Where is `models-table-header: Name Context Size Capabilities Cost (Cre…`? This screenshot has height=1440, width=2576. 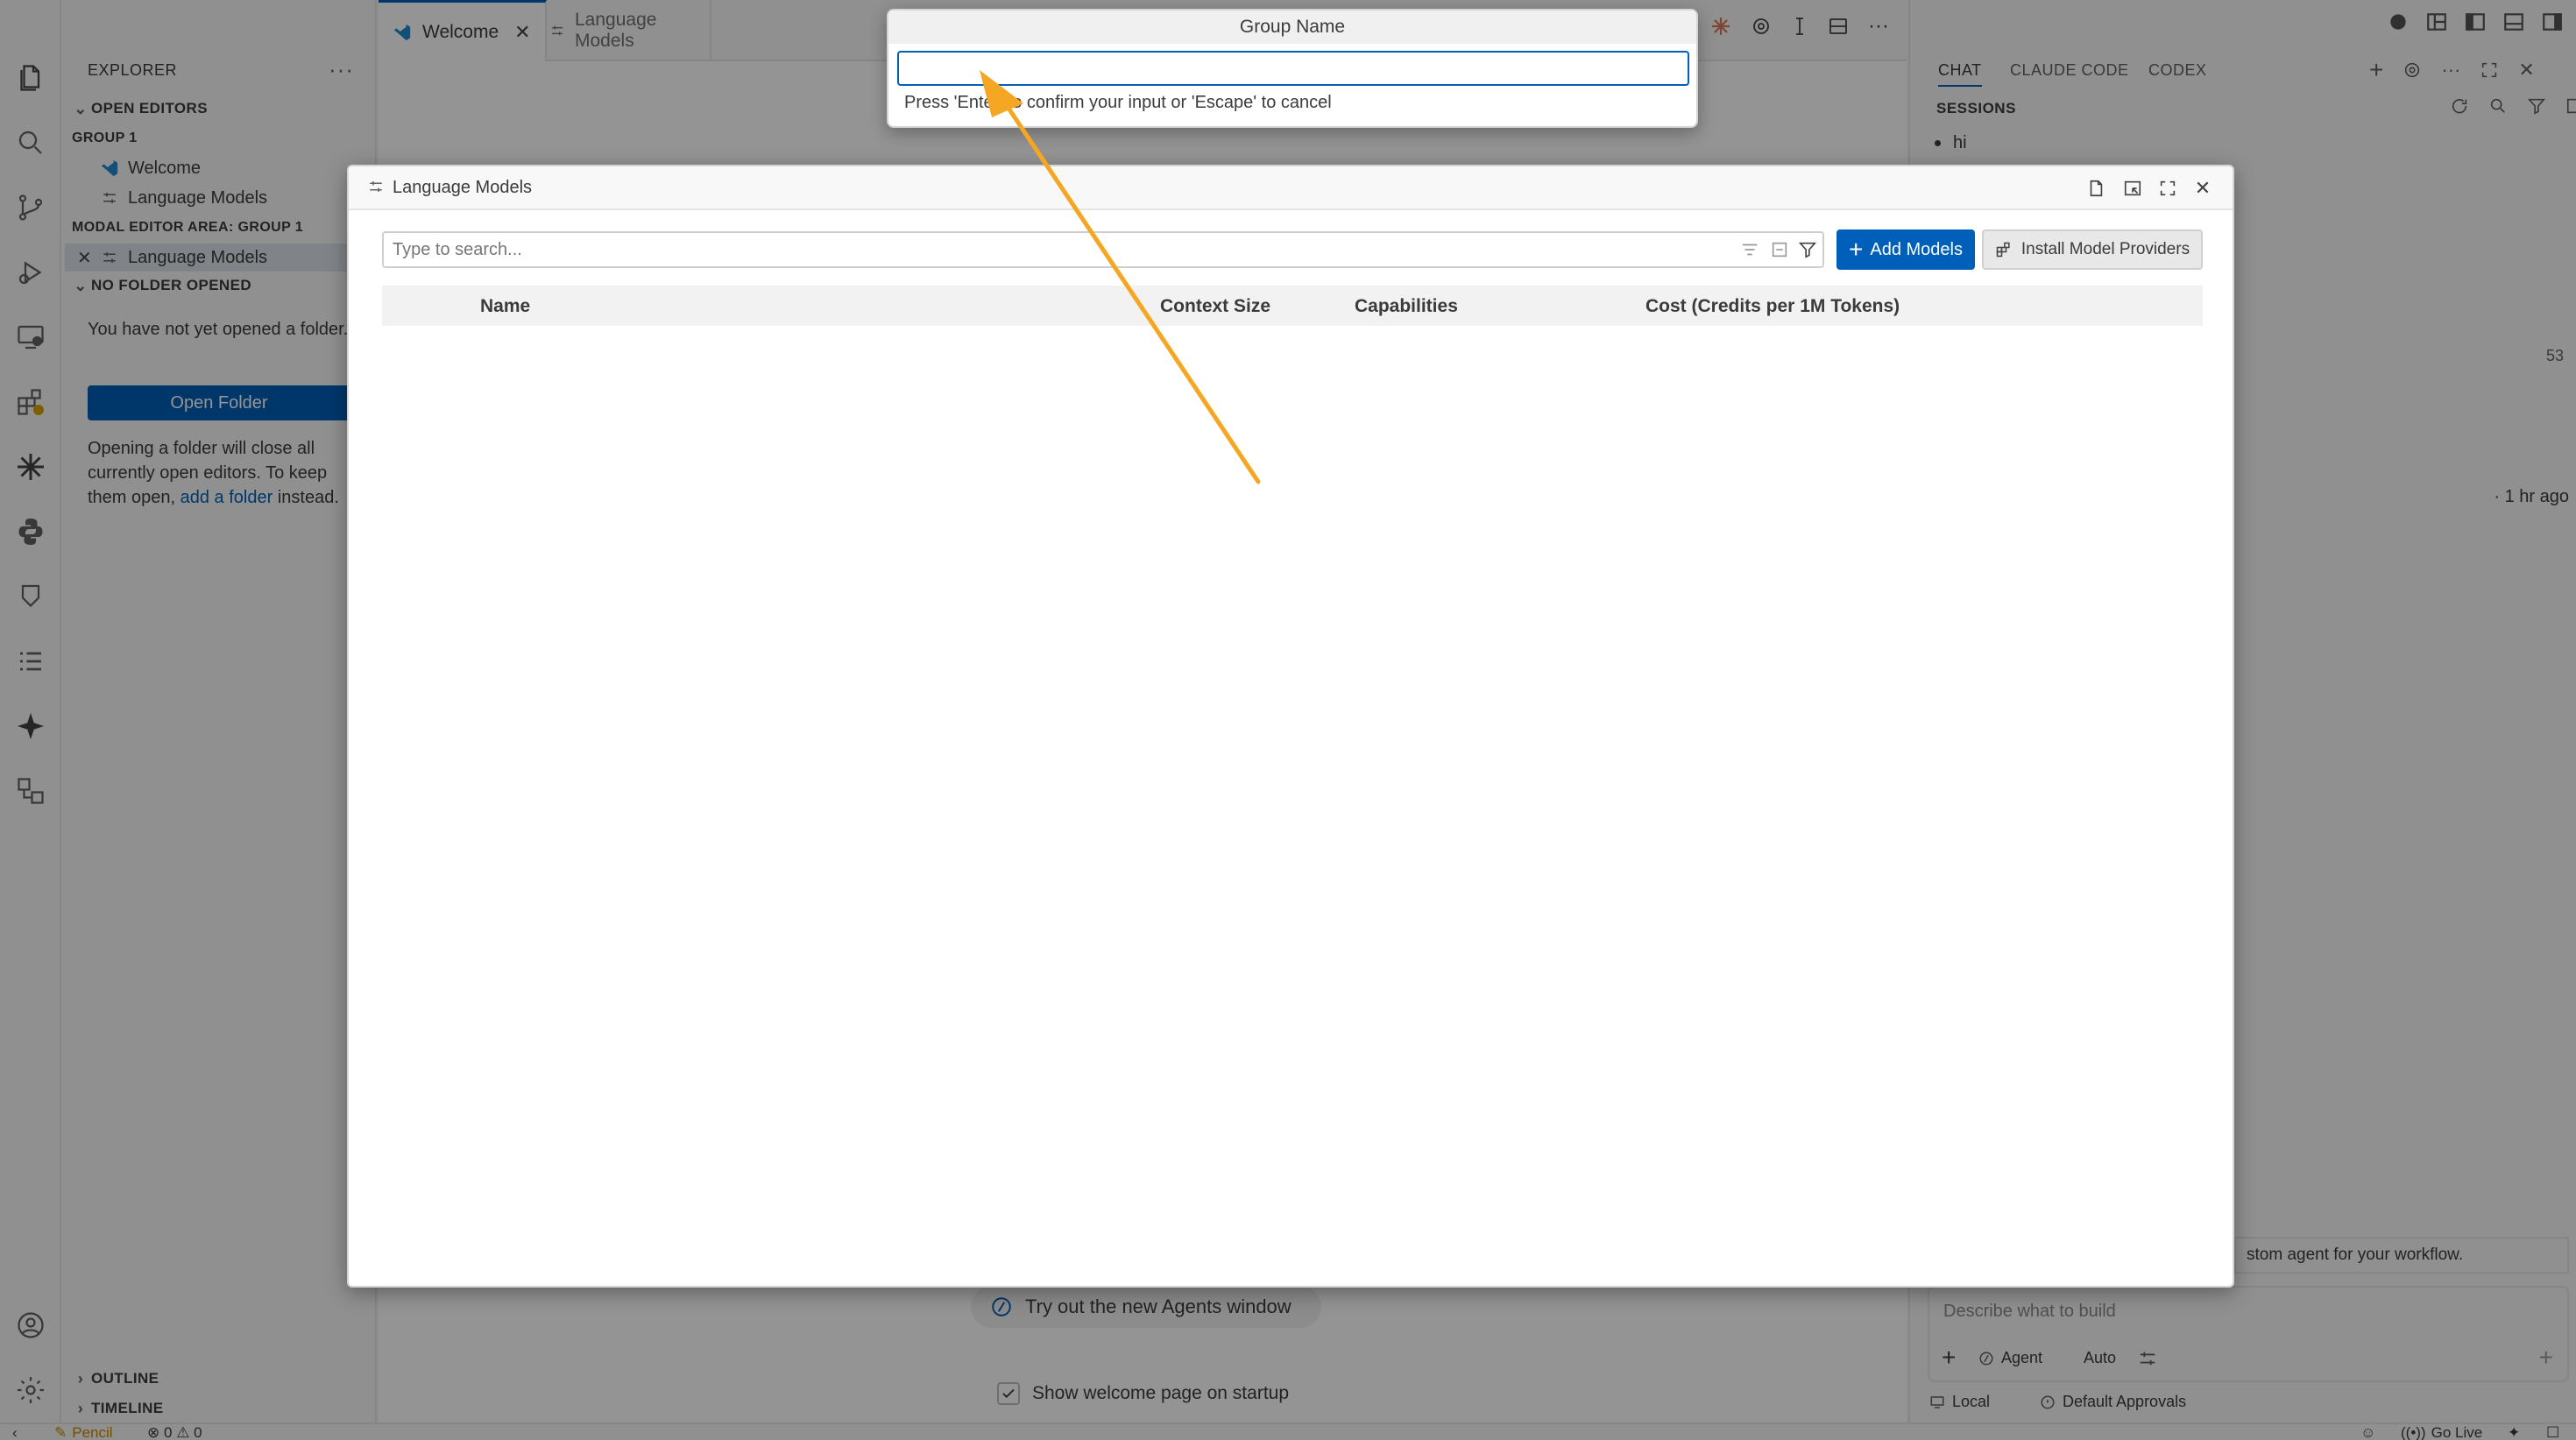 models-table-header: Name Context Size Capabilities Cost (Cre… is located at coordinates (1292, 306).